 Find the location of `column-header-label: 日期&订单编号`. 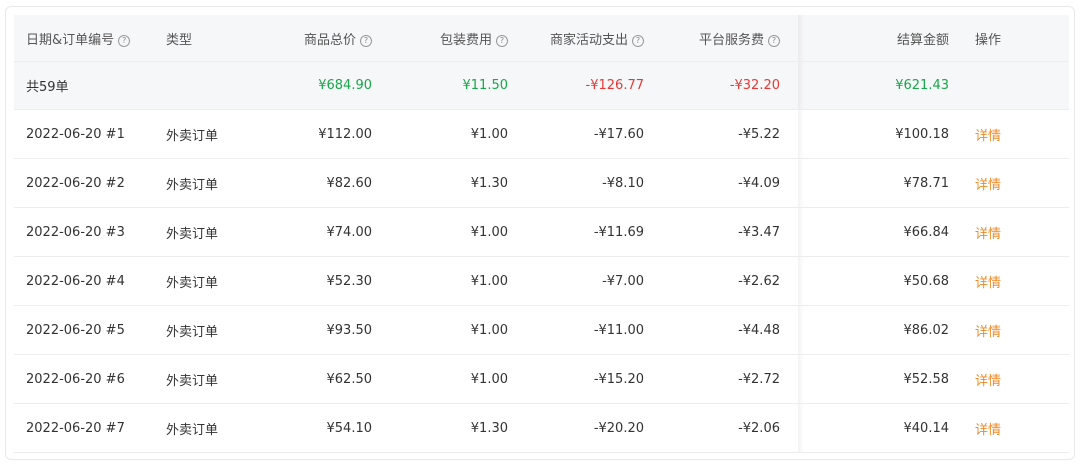

column-header-label: 日期&订单编号 is located at coordinates (70, 40).